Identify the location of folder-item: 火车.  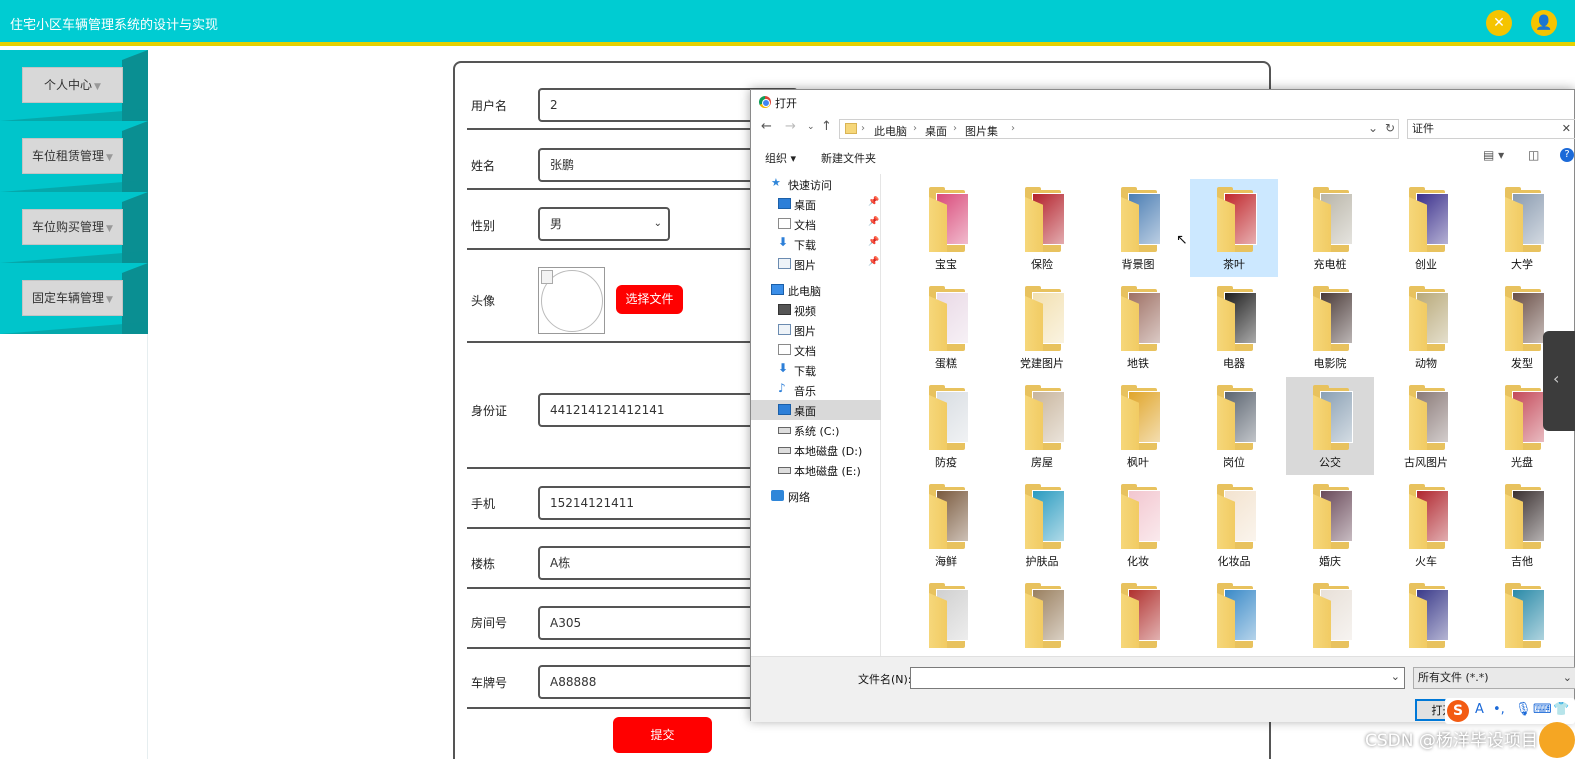
(1426, 525).